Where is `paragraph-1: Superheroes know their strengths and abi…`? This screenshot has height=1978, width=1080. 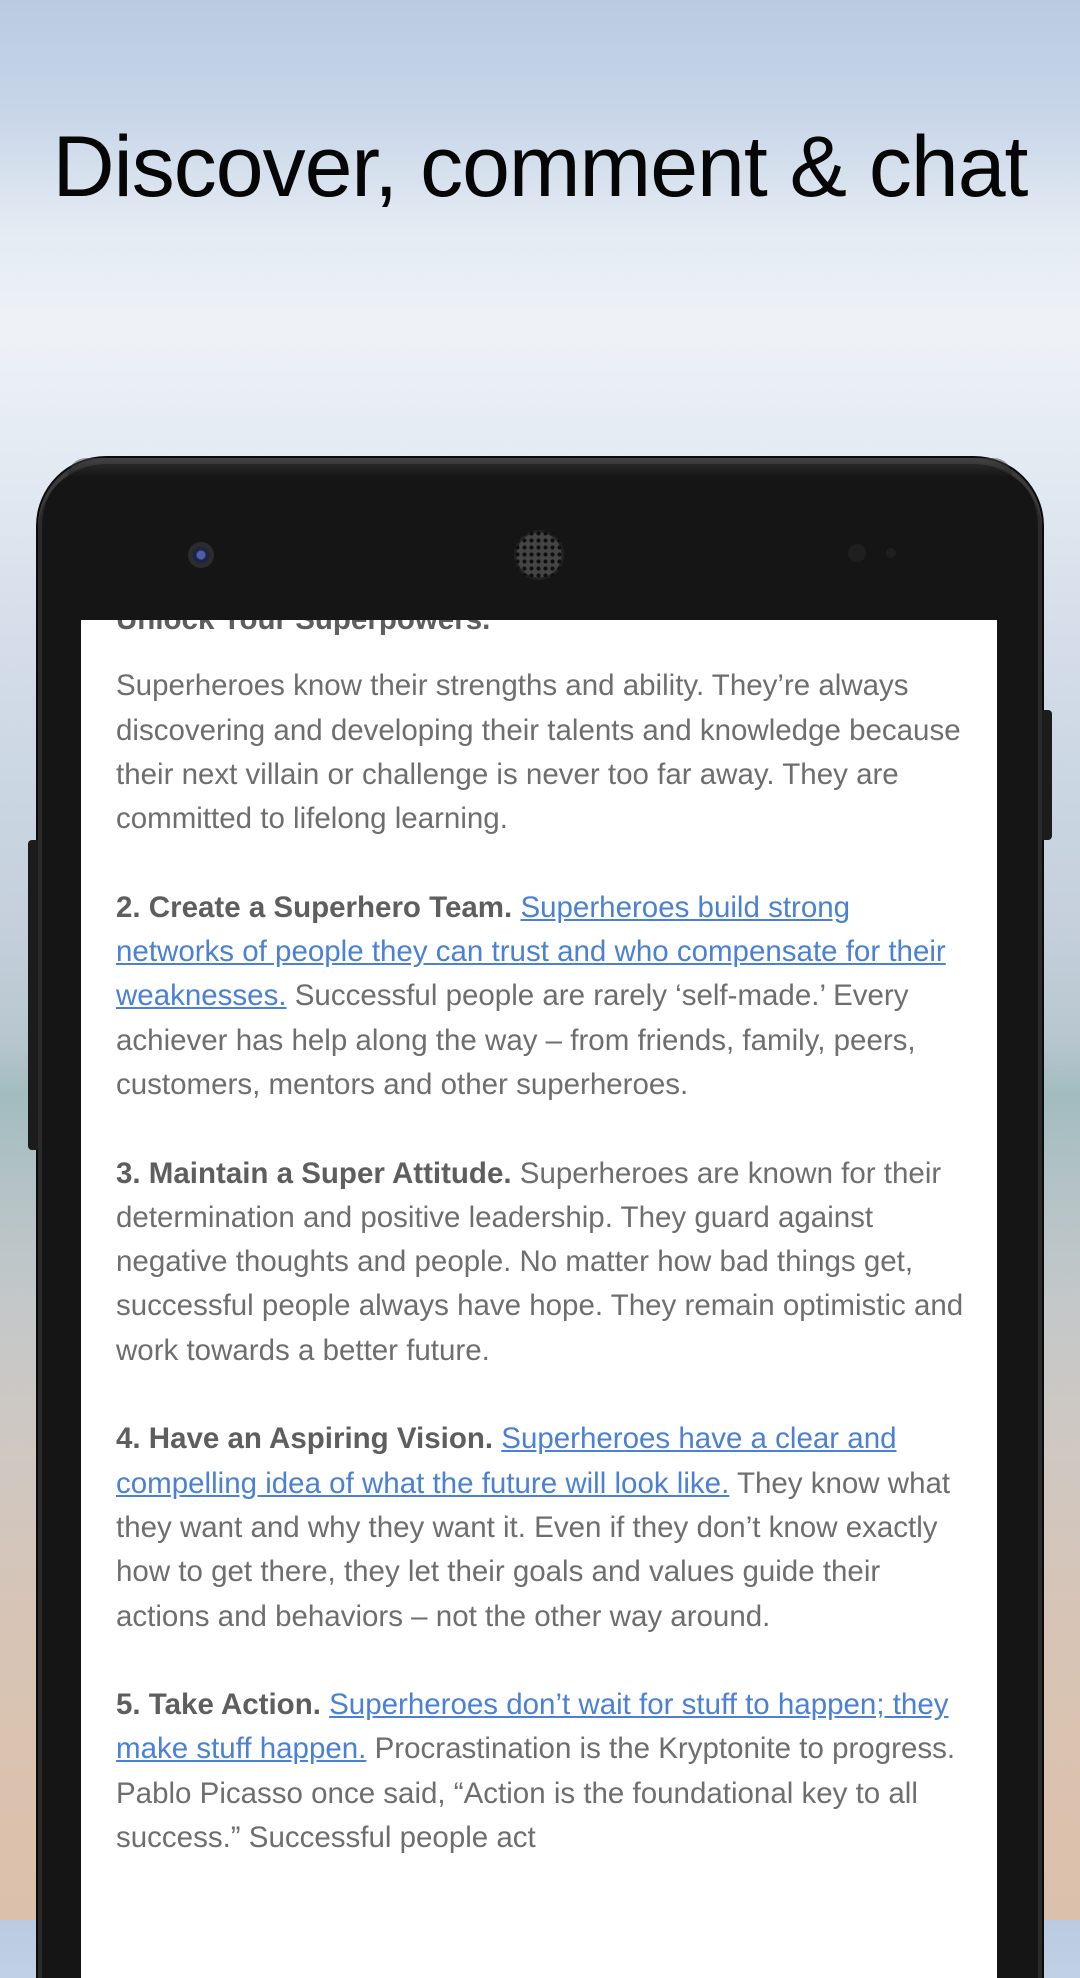 paragraph-1: Superheroes know their strengths and abi… is located at coordinates (546, 752).